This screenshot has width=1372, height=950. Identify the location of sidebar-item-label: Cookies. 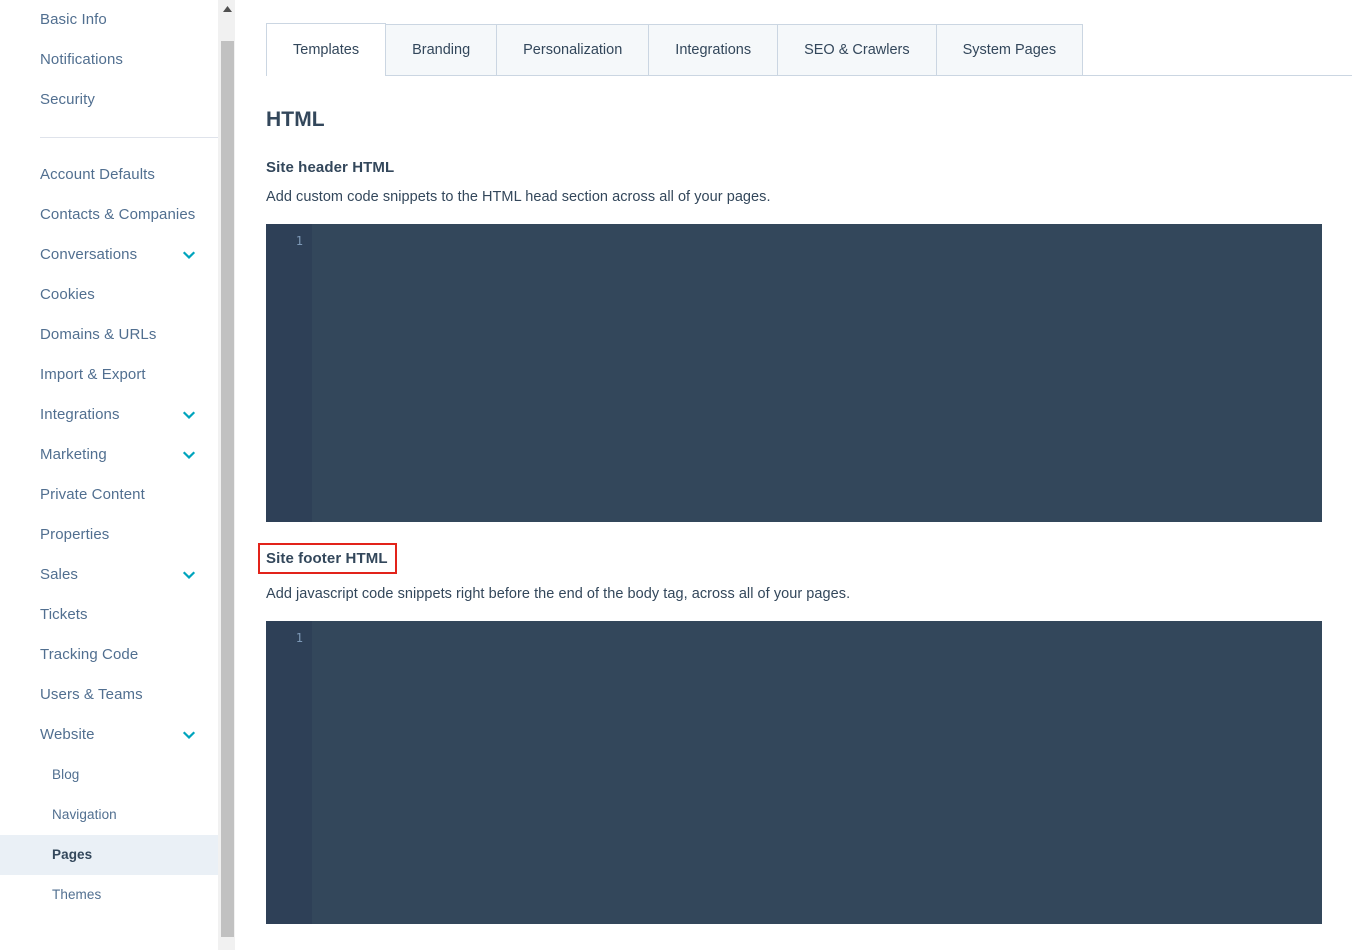
(67, 294).